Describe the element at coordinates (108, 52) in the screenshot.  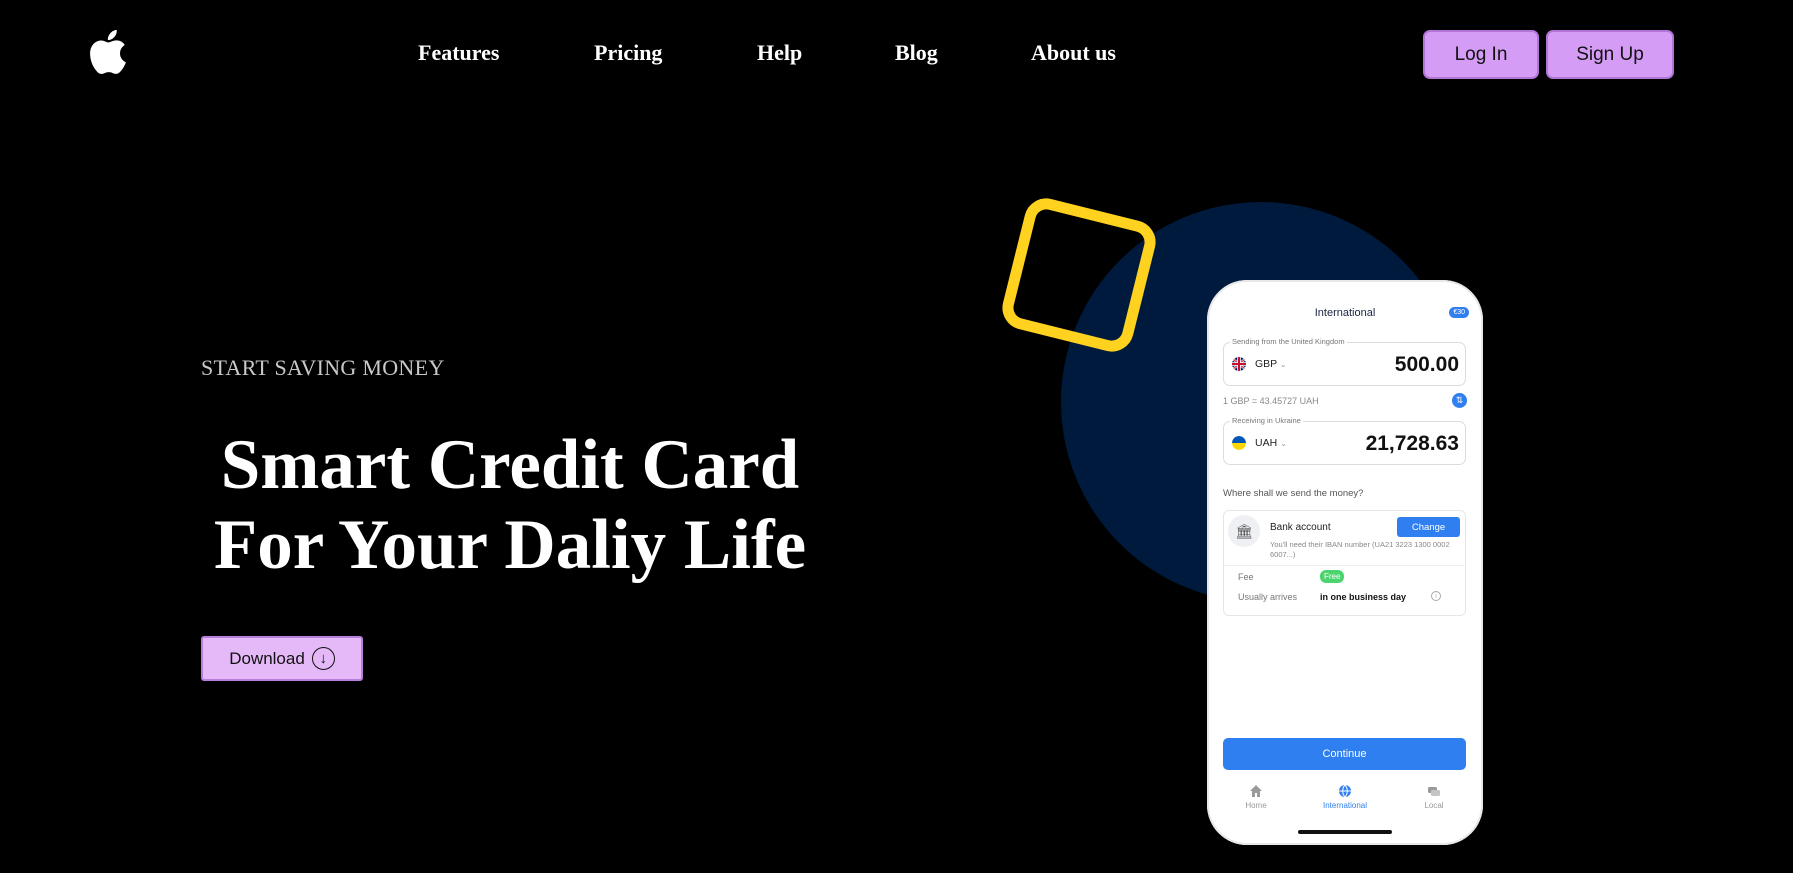
I see `apple-logo-icon` at that location.